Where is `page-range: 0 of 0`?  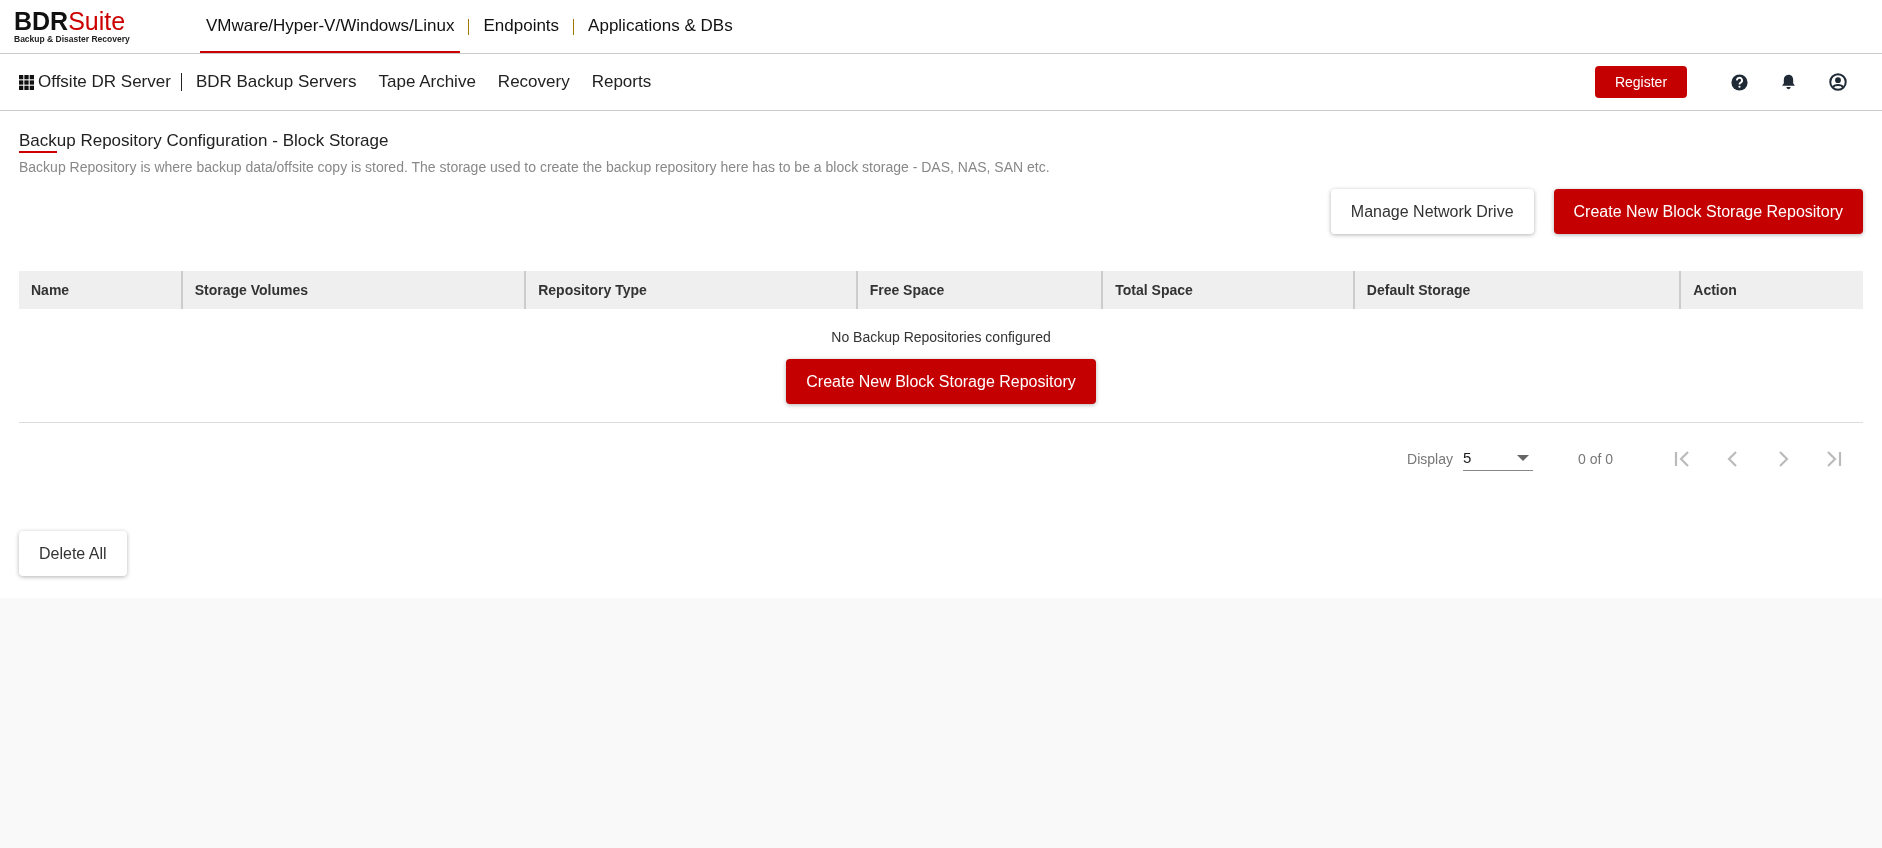 page-range: 0 of 0 is located at coordinates (1595, 459).